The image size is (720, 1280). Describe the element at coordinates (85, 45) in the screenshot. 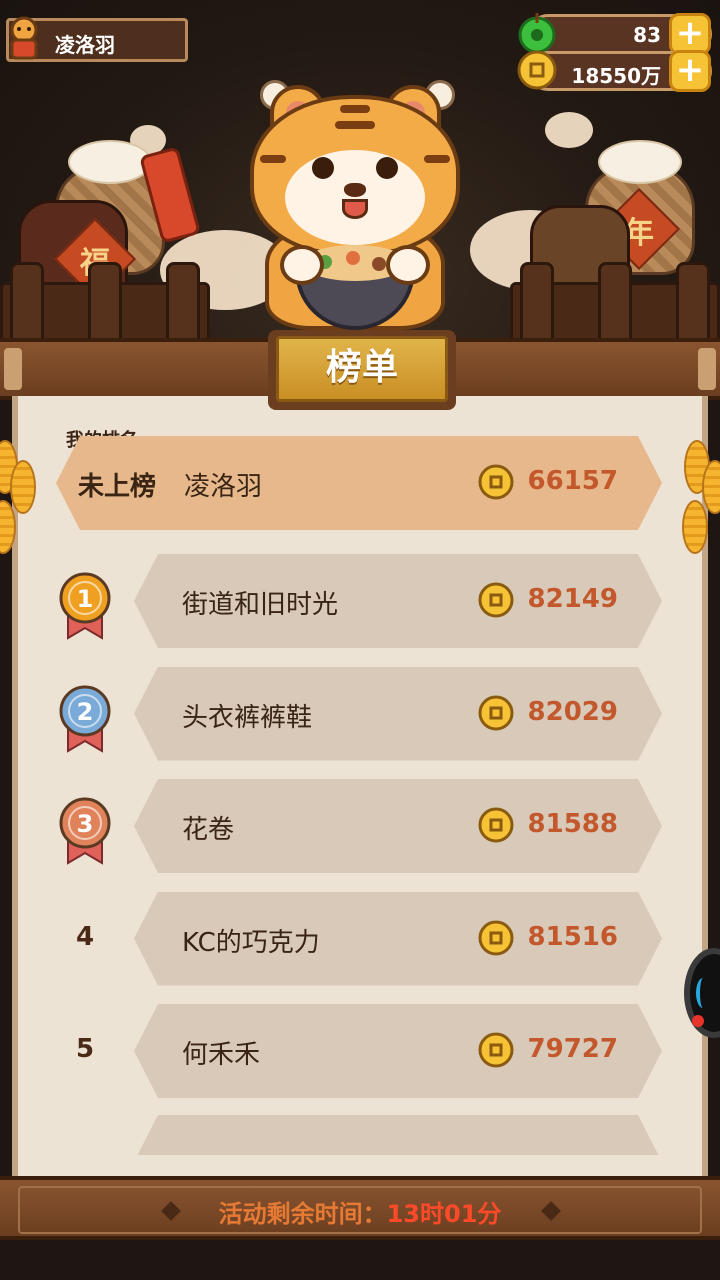

I see `player-name: 凌洛羽` at that location.